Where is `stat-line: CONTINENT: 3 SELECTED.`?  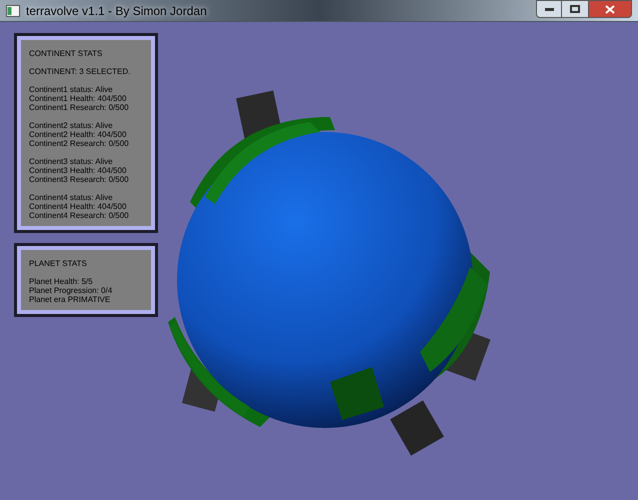 stat-line: CONTINENT: 3 SELECTED. is located at coordinates (80, 71).